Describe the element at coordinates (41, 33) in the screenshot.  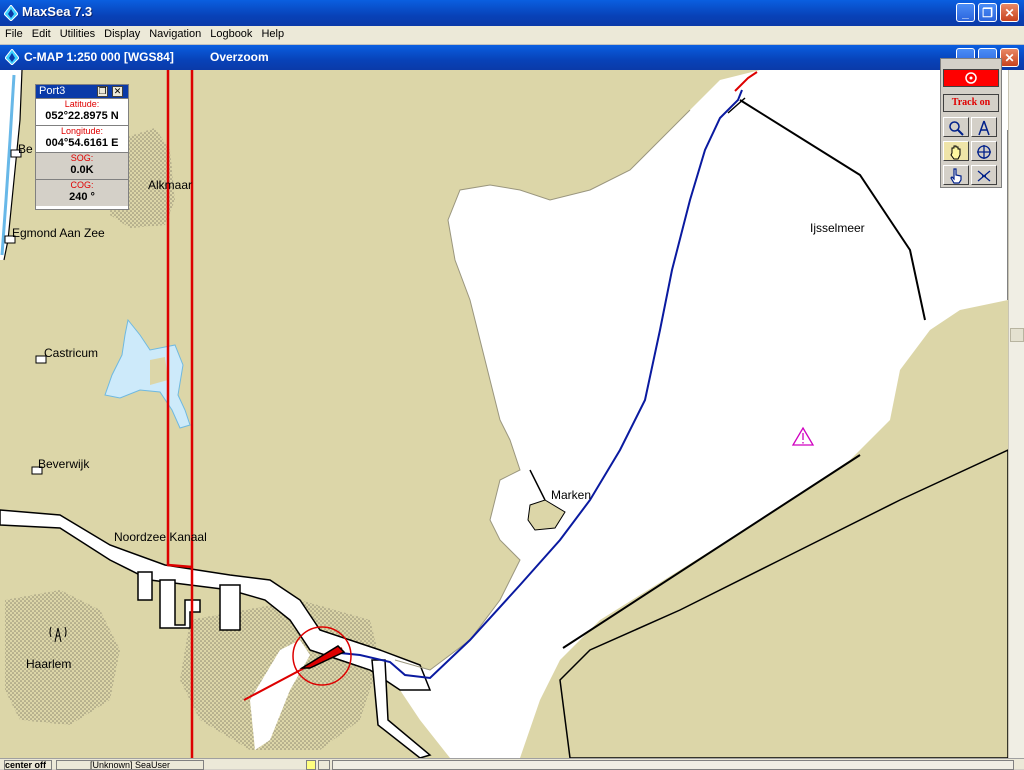
I see `menu-edit: Edit` at that location.